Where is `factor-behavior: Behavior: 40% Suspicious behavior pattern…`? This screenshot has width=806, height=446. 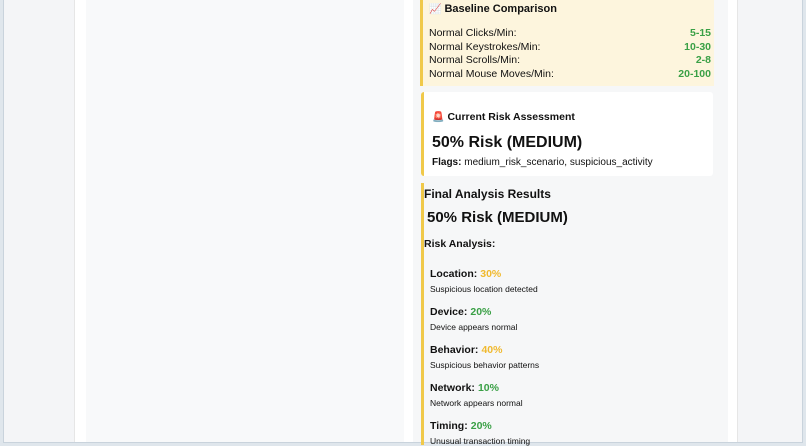
factor-behavior: Behavior: 40% Suspicious behavior pattern… is located at coordinates (485, 357).